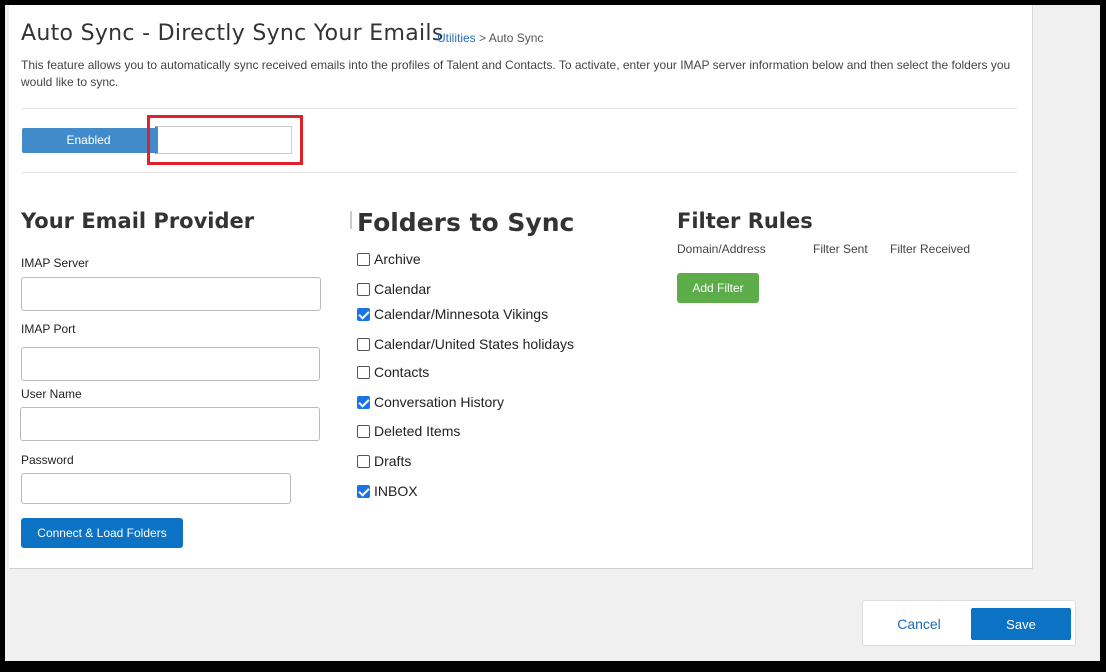 This screenshot has height=672, width=1106. I want to click on folder-item-contacts: Contacts, so click(393, 372).